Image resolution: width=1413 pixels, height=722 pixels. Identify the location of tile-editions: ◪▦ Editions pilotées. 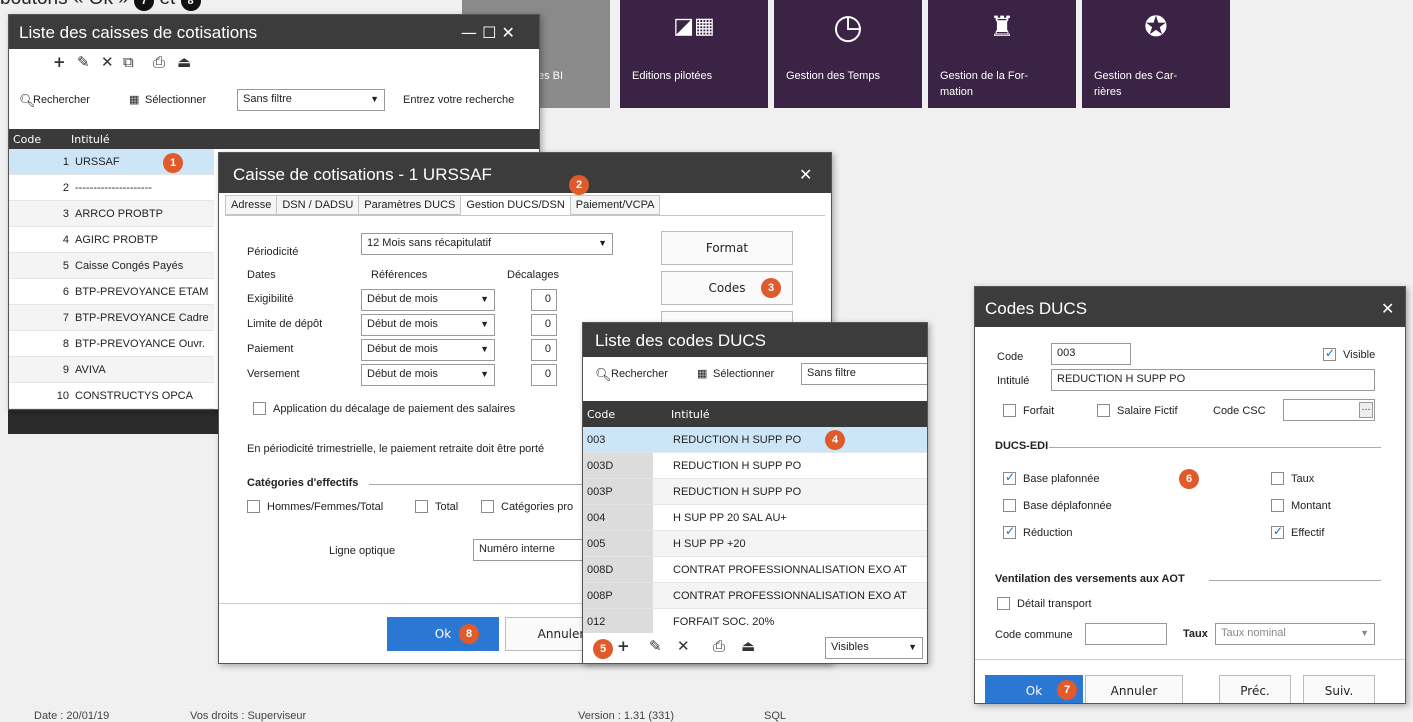
(694, 54).